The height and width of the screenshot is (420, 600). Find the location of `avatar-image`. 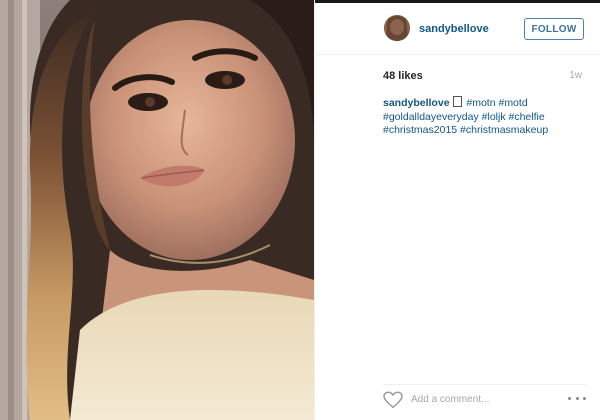

avatar-image is located at coordinates (397, 28).